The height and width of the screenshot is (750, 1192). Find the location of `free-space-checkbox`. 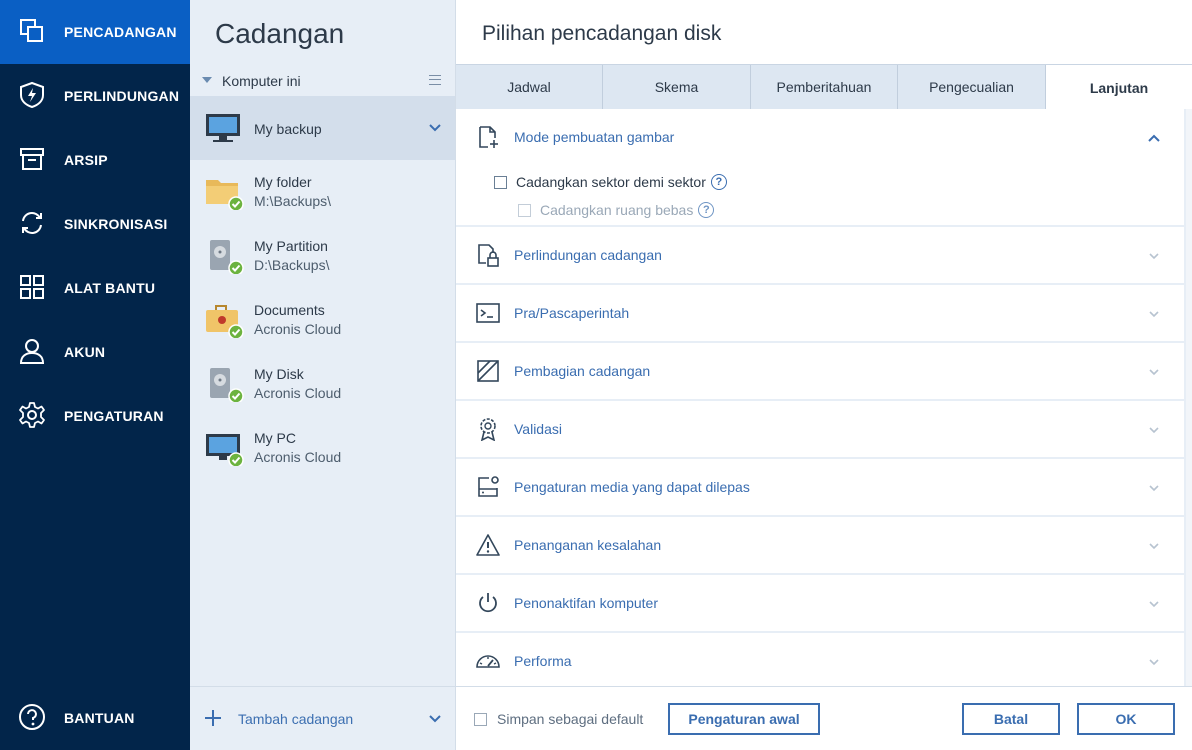

free-space-checkbox is located at coordinates (524, 210).